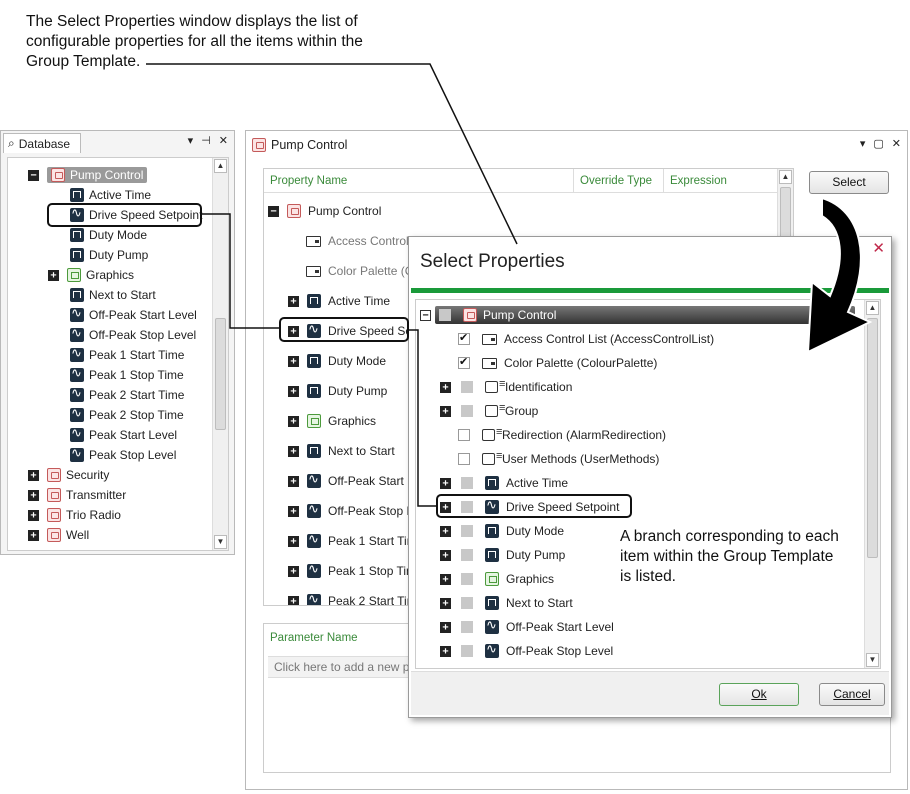  I want to click on select-tree-item: Access Control List (AccessControlList), so click(586, 339).